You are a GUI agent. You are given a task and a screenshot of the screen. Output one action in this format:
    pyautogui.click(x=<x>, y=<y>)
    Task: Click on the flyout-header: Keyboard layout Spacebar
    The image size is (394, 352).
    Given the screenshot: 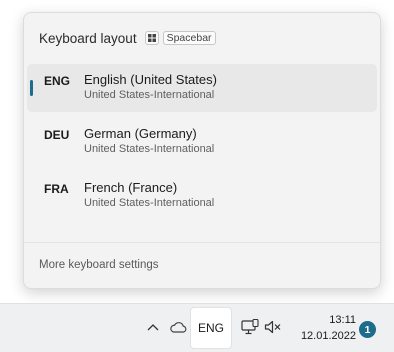 What is the action you would take?
    pyautogui.click(x=127, y=38)
    